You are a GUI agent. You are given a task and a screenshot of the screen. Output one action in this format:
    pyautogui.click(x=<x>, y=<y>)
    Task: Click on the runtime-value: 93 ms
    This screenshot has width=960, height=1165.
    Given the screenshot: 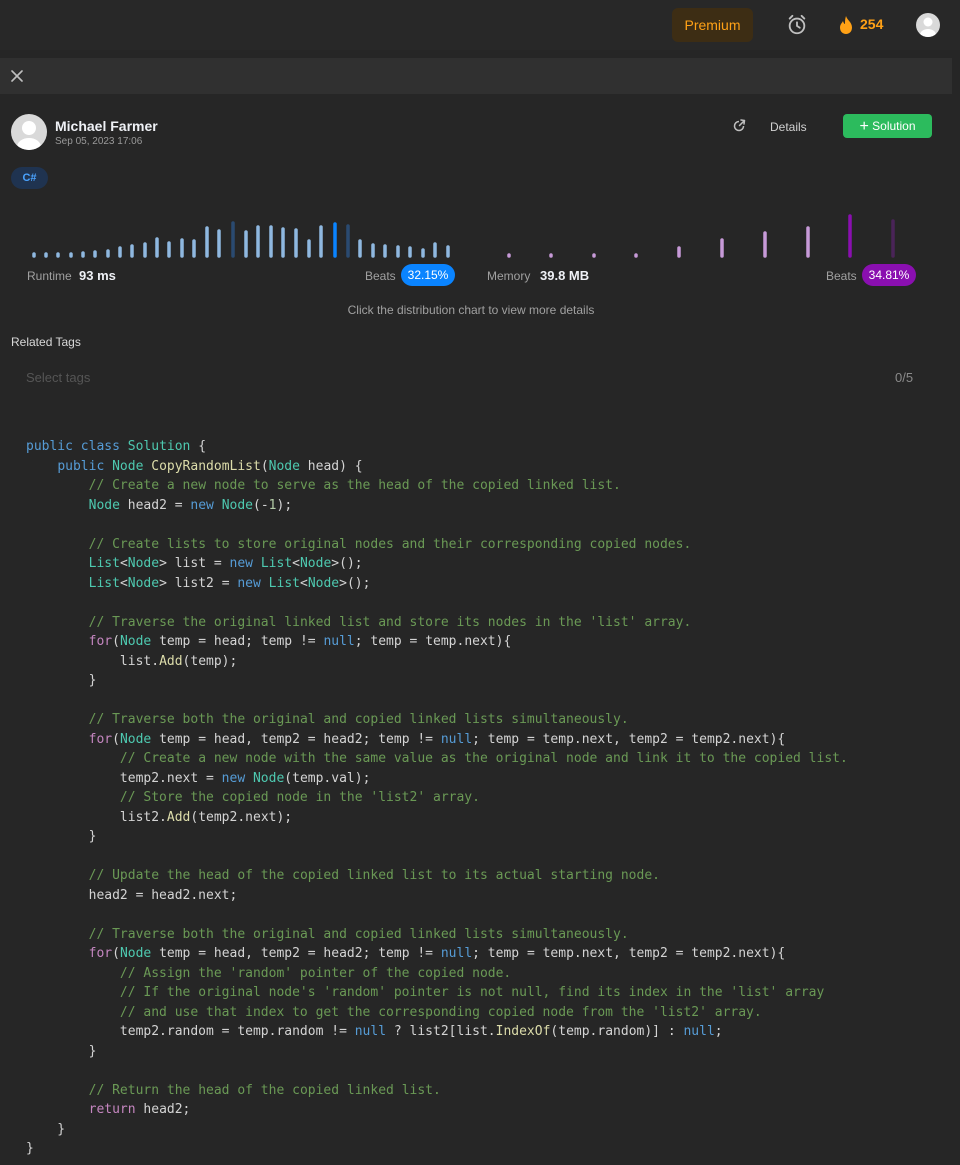 What is the action you would take?
    pyautogui.click(x=97, y=275)
    